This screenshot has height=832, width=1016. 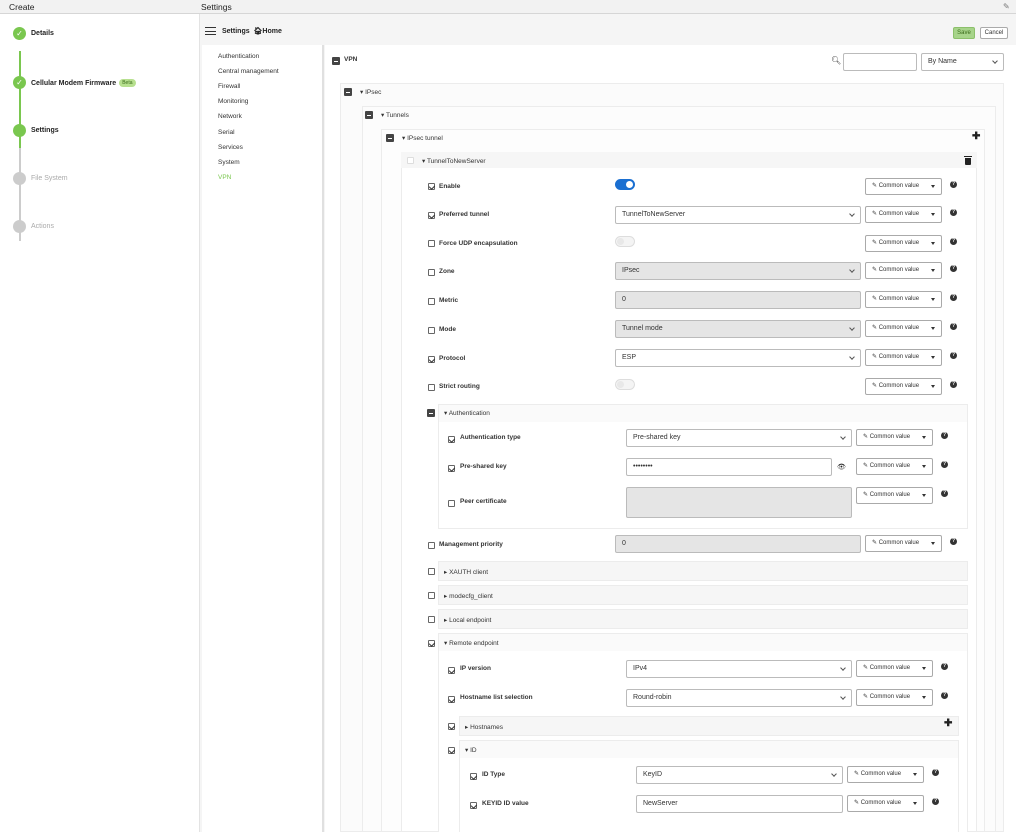 What do you see at coordinates (336, 61) in the screenshot?
I see `collapse-vpn-icon` at bounding box center [336, 61].